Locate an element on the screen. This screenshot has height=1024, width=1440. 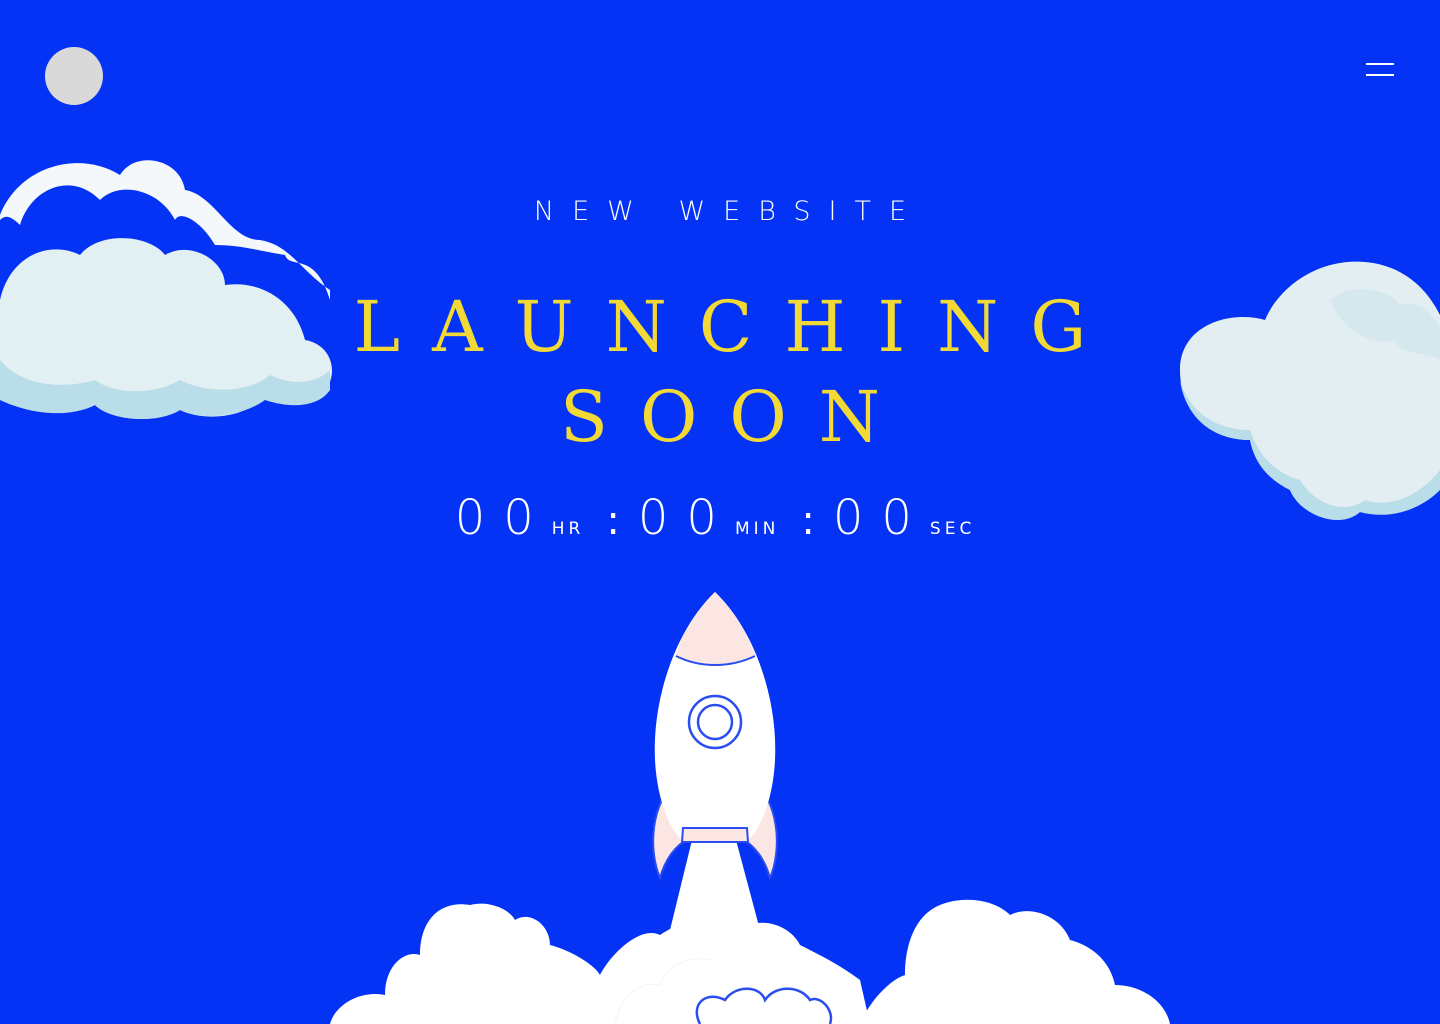
countdown: 00 HR : 00 MIN : 00 SEC is located at coordinates (720, 518).